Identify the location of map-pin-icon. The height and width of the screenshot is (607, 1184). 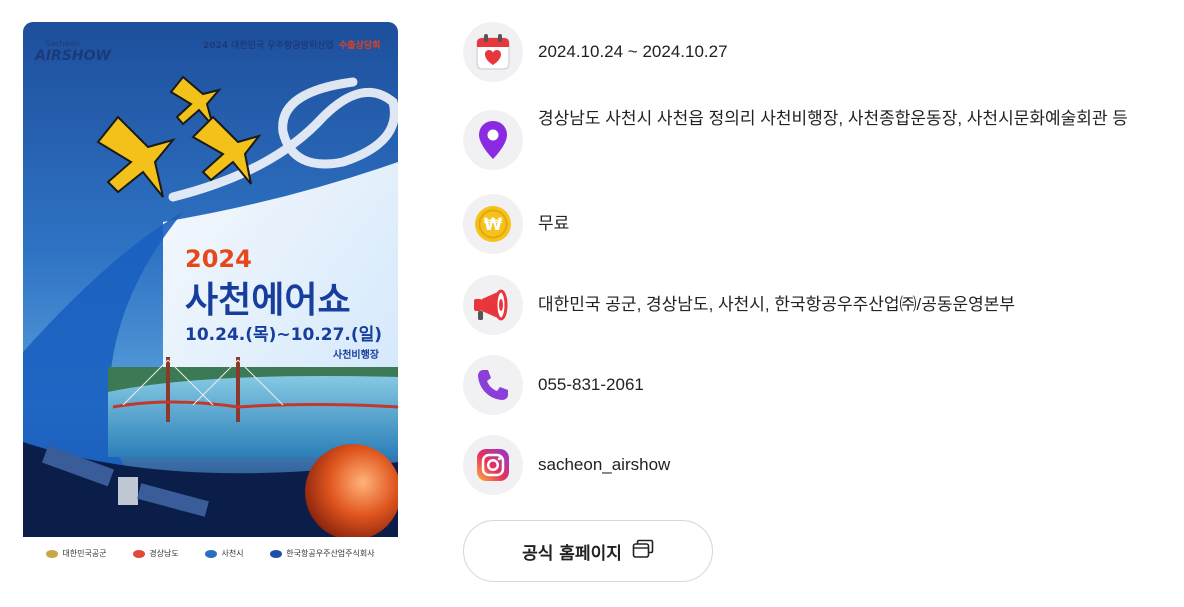
(493, 140).